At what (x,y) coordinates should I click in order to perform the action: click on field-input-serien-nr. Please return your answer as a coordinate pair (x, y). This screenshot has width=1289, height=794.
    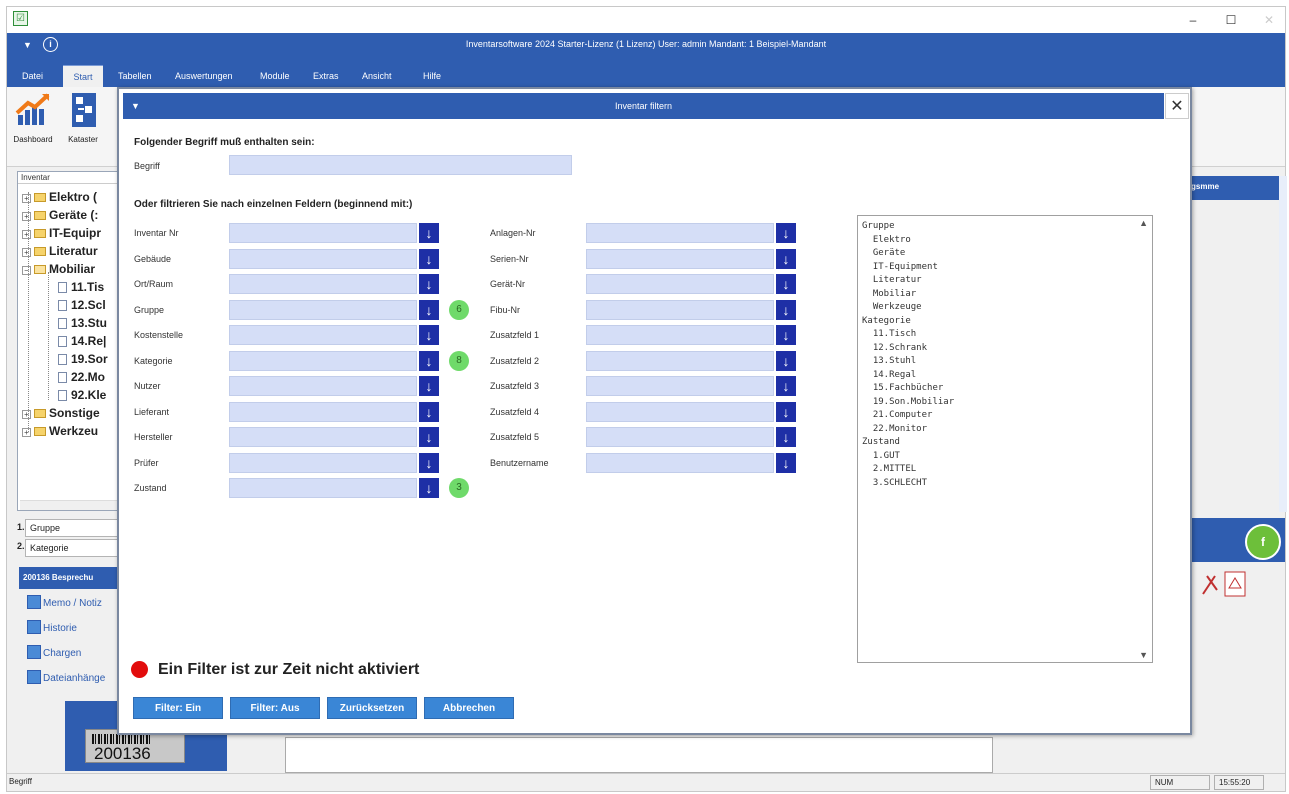
    Looking at the image, I should click on (680, 258).